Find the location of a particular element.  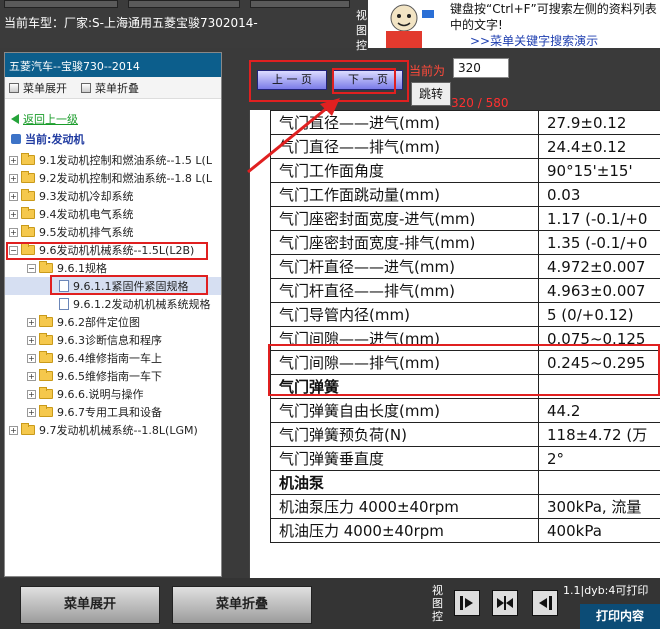

spec-row: 气门导管内径(mm) 5 (0/+0.12) is located at coordinates (465, 314).